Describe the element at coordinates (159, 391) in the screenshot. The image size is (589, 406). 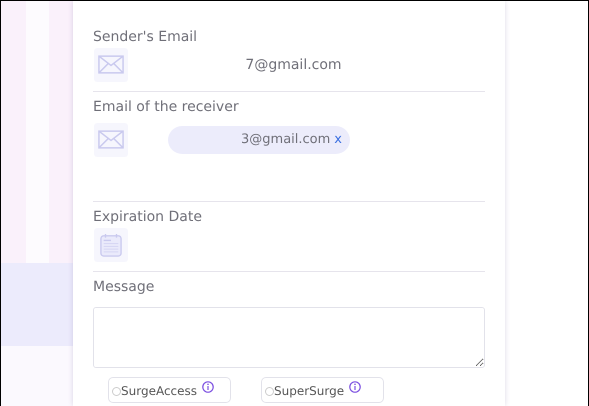
I see `option-label: SurgeAccess` at that location.